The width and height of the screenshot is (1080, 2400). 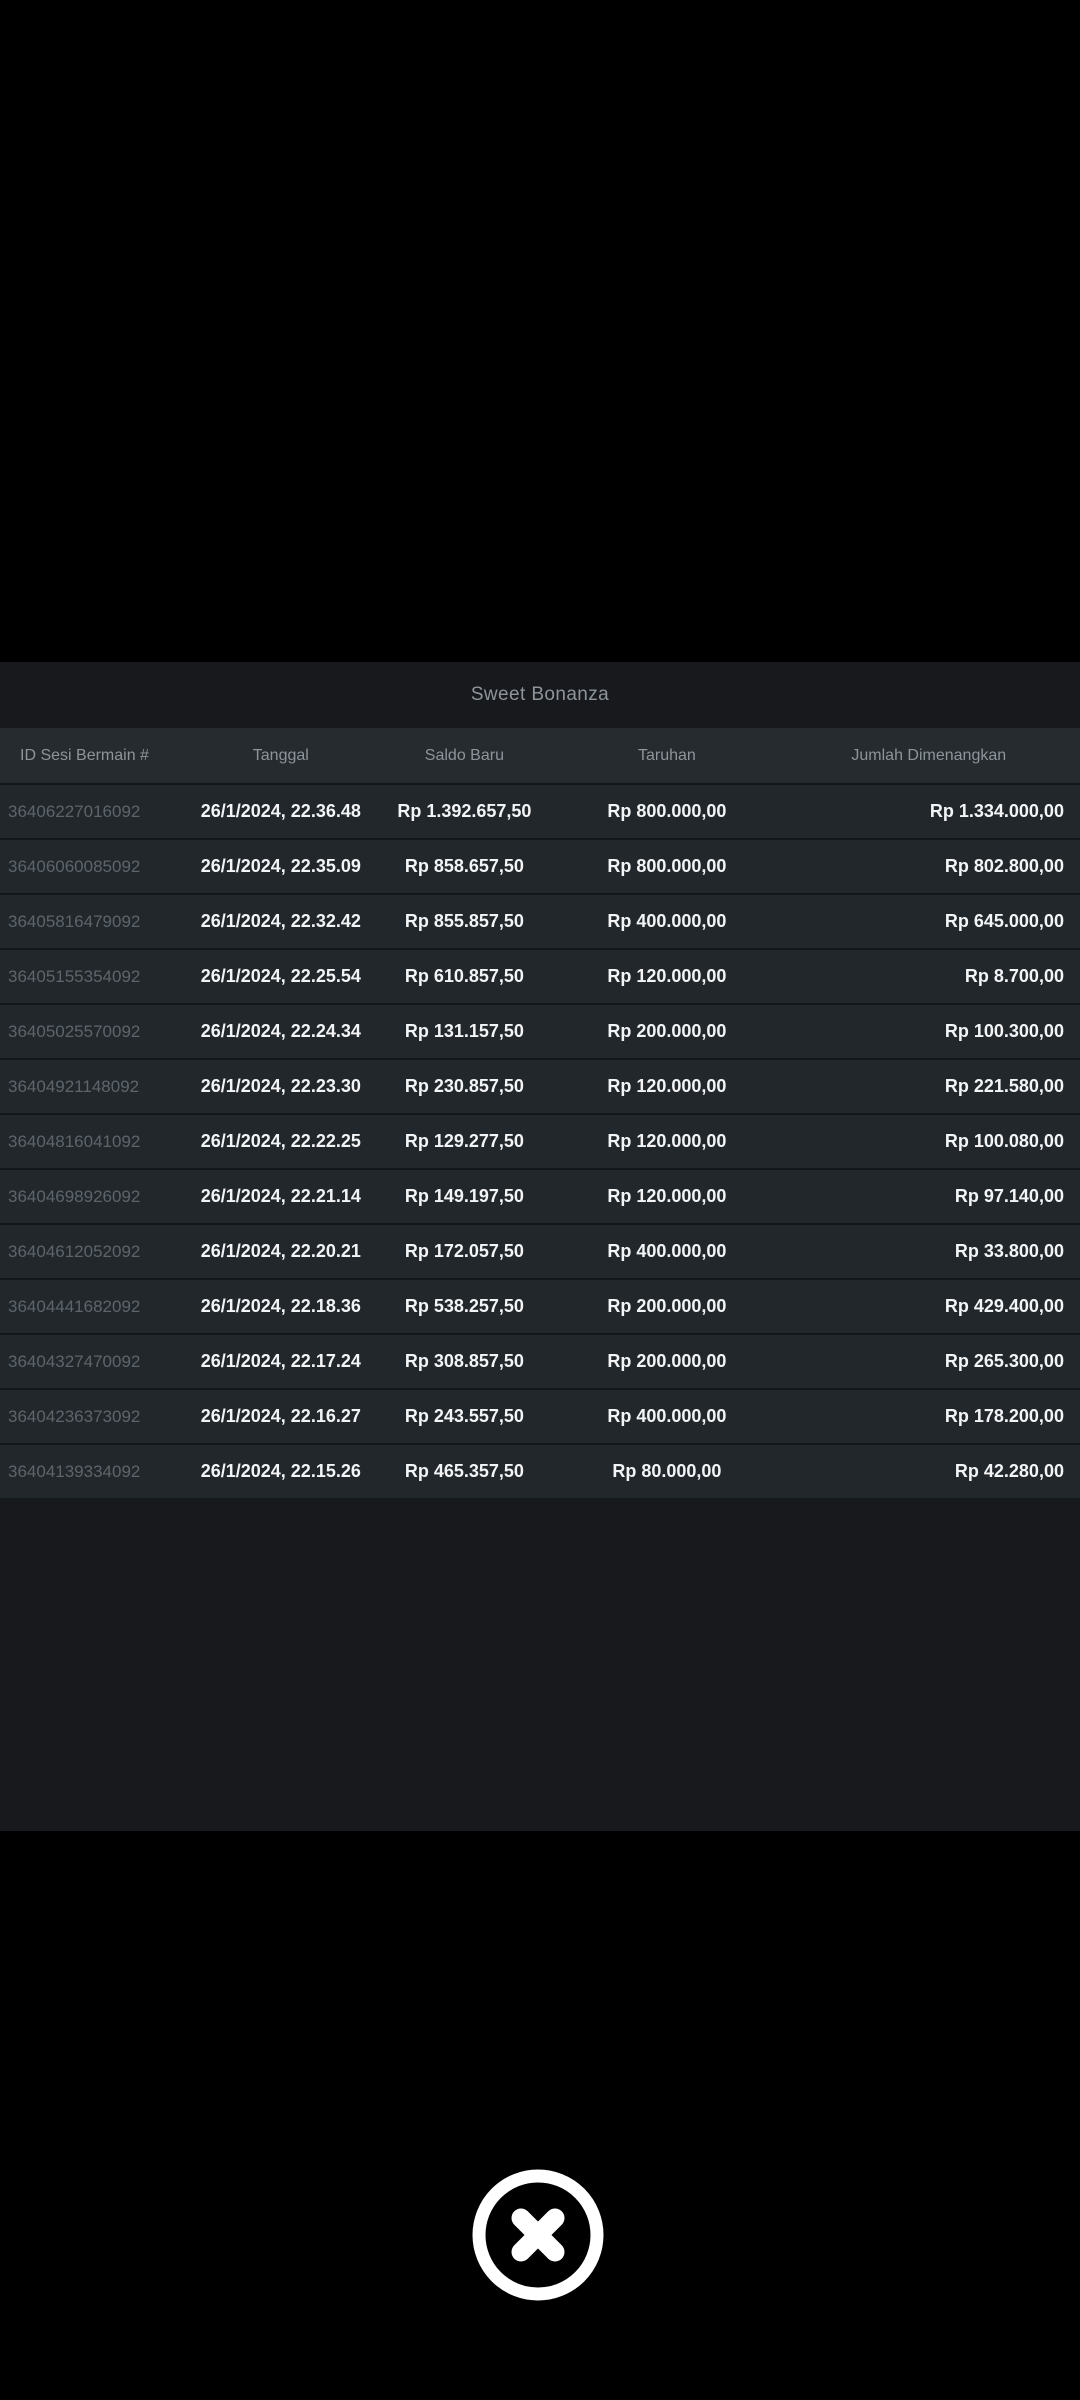 I want to click on row-session-id-cell: 36406060085092, so click(x=74, y=866).